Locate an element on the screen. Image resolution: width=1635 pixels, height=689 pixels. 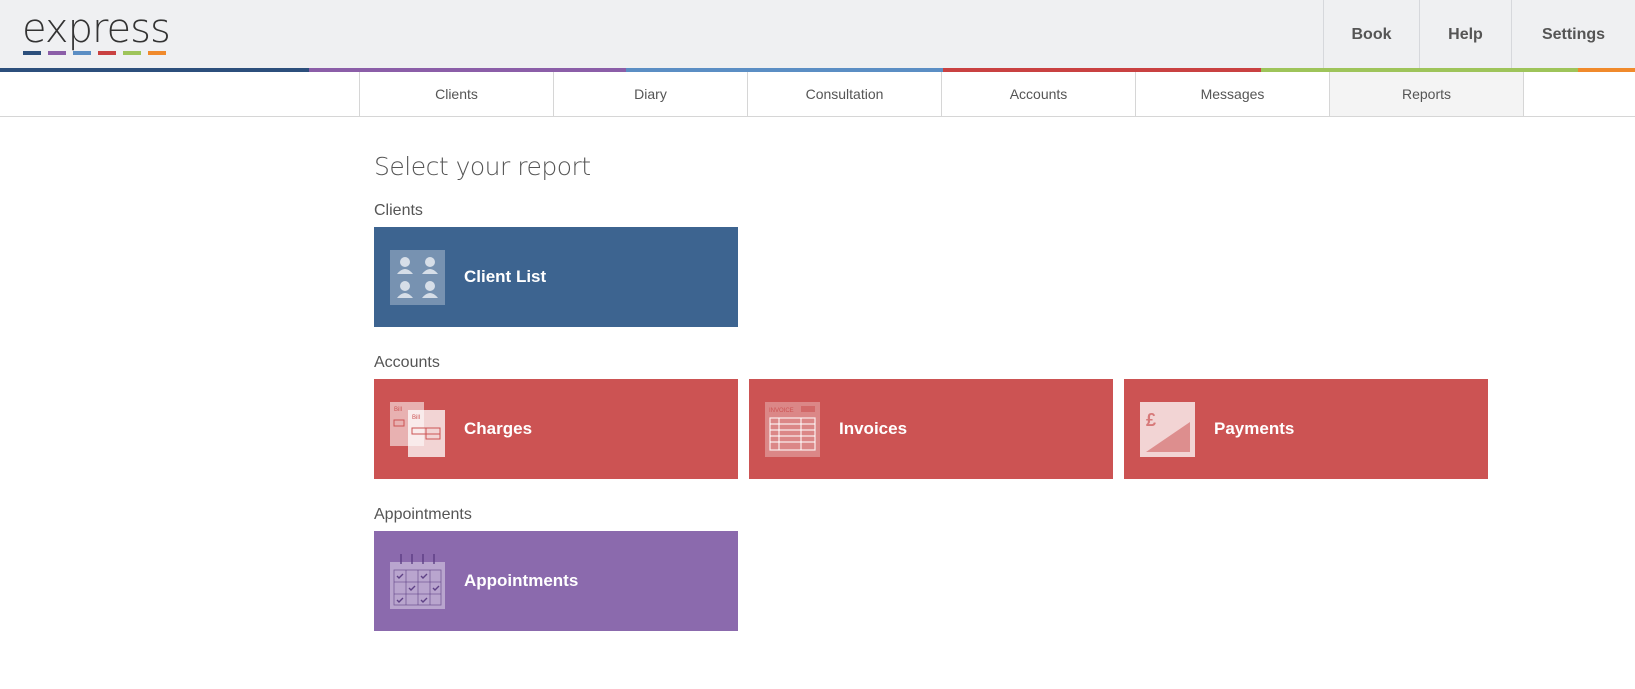
client-list-icon is located at coordinates (417, 277).